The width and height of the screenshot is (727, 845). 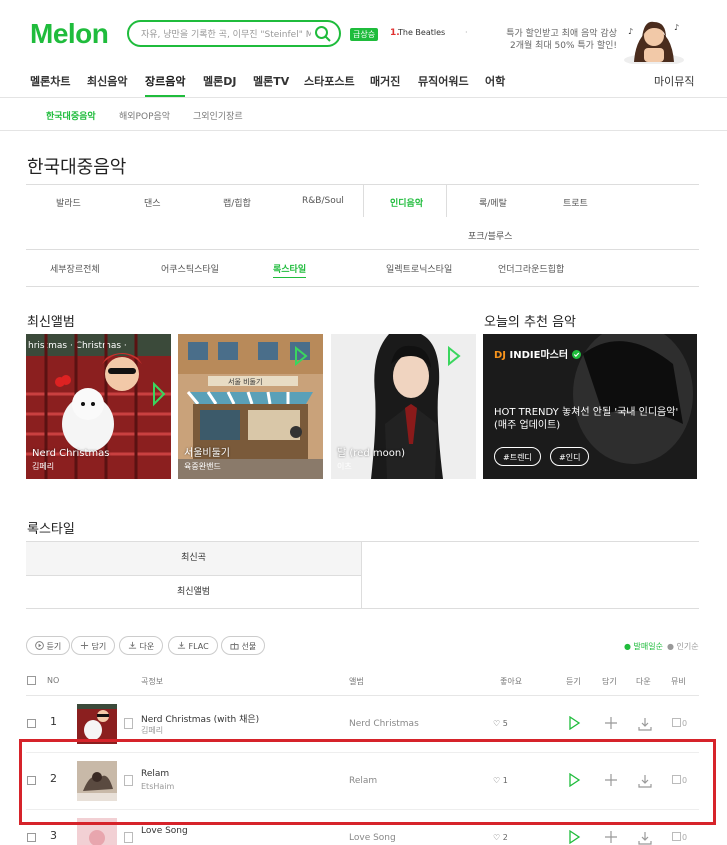 I want to click on detail-all: 세부장르전체, so click(x=75, y=268).